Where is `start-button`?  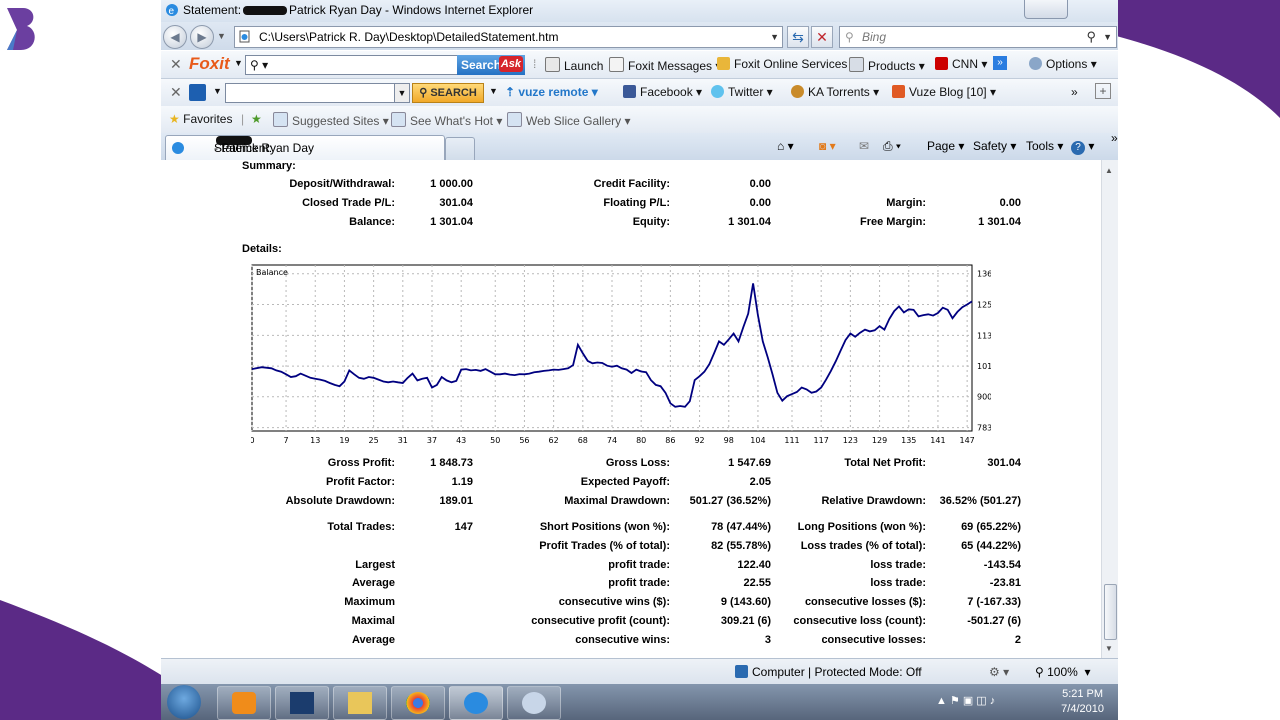
start-button is located at coordinates (184, 702).